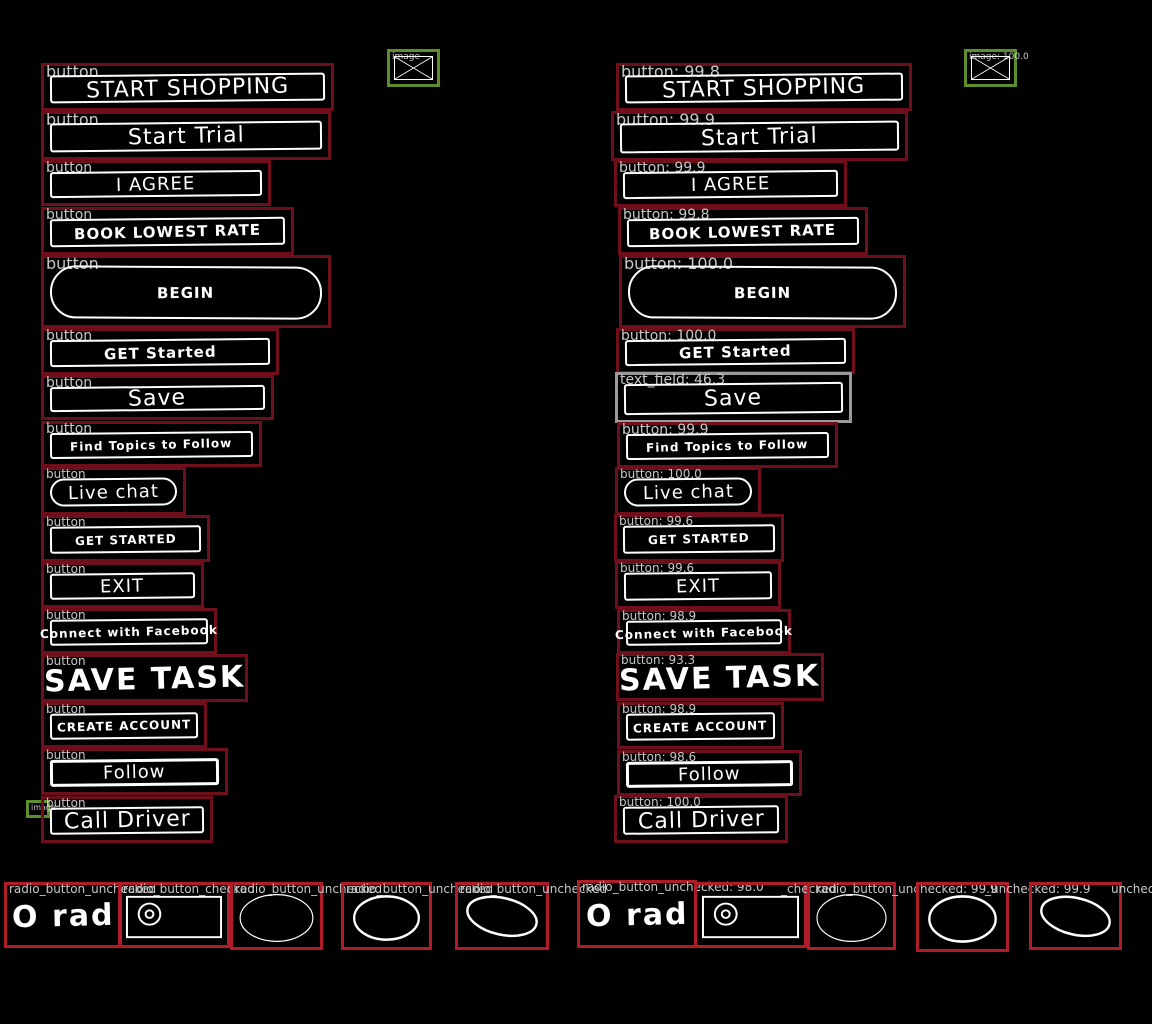 This screenshot has width=1152, height=1024. I want to click on live-chat-button: button: 100.0 Live chat, so click(688, 491).